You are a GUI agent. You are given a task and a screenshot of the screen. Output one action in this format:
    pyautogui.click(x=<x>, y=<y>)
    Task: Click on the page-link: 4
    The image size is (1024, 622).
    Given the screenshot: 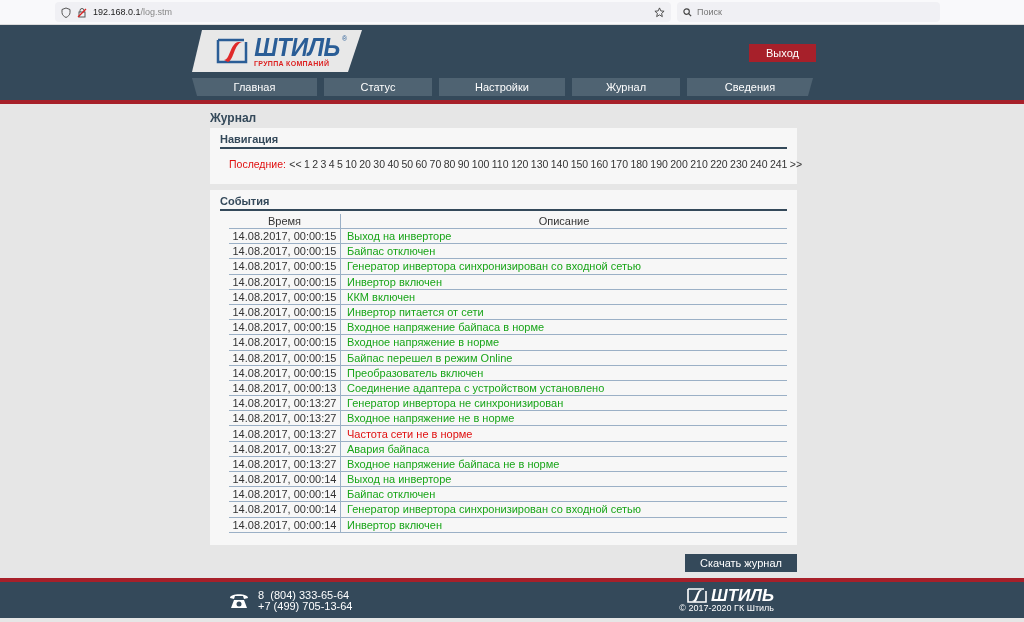 What is the action you would take?
    pyautogui.click(x=331, y=164)
    